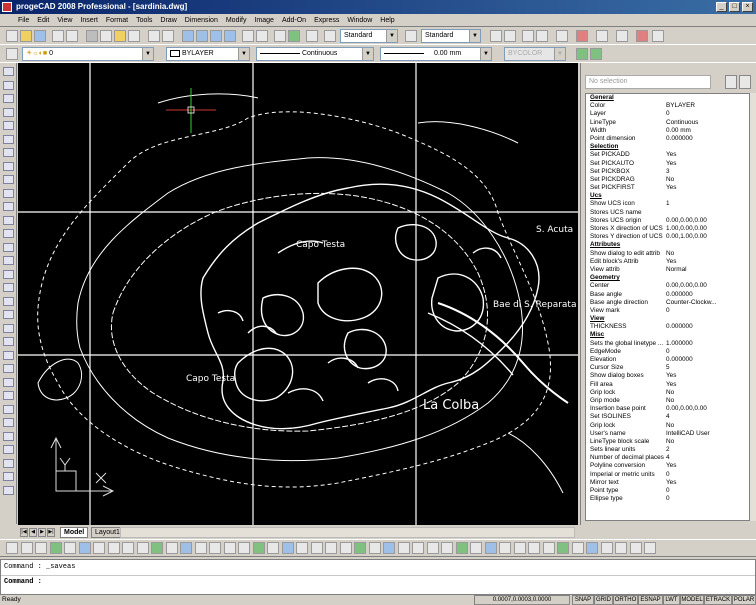 The height and width of the screenshot is (605, 756). Describe the element at coordinates (99, 548) in the screenshot. I see `intersection-snap-icon` at that location.